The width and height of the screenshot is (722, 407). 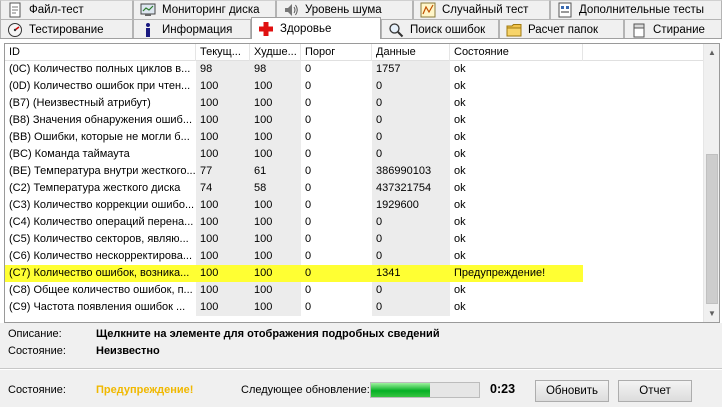 I want to click on info-icon, so click(x=148, y=30).